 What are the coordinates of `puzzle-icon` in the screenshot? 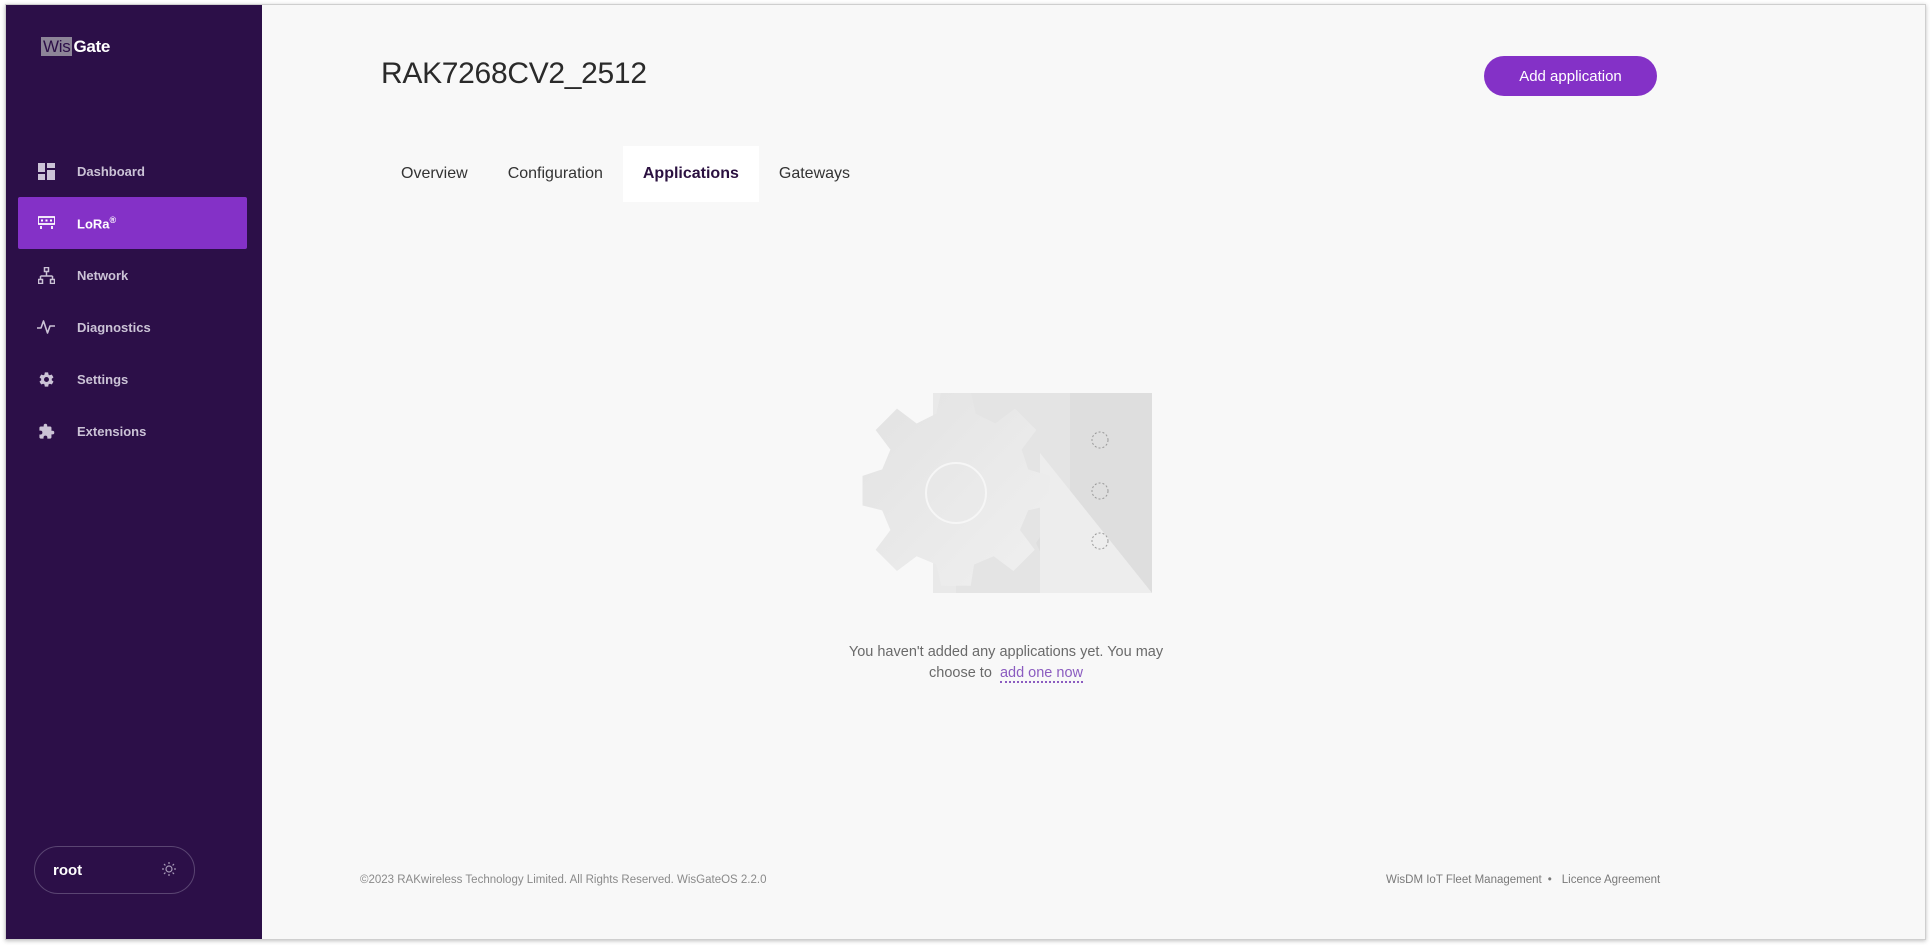 It's located at (46, 431).